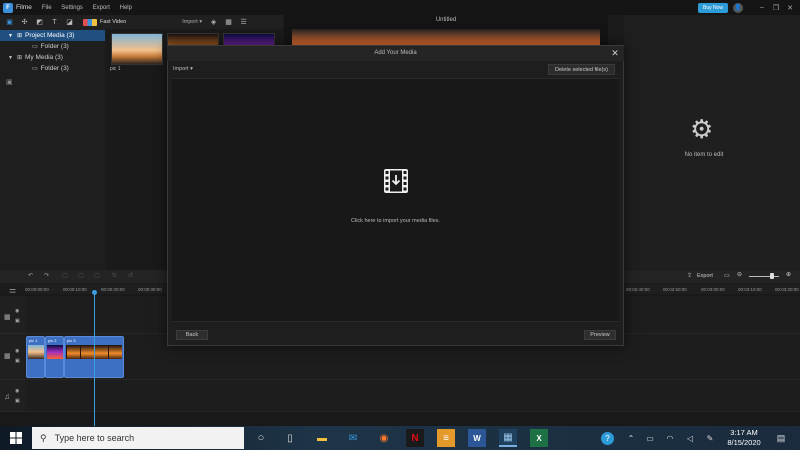 The image size is (800, 450). Describe the element at coordinates (243, 22) in the screenshot. I see `sort-icon: ☰` at that location.